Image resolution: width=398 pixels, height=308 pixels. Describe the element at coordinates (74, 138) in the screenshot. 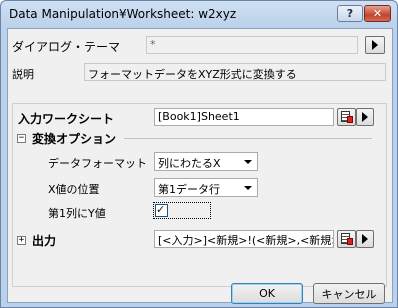

I see `conversion-options-label: 変換オプション` at that location.